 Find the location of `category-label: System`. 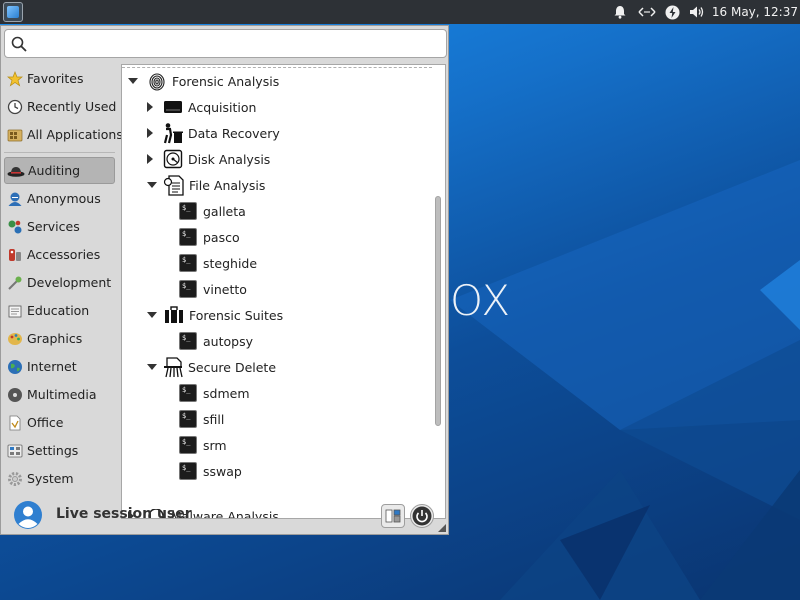

category-label: System is located at coordinates (50, 478).